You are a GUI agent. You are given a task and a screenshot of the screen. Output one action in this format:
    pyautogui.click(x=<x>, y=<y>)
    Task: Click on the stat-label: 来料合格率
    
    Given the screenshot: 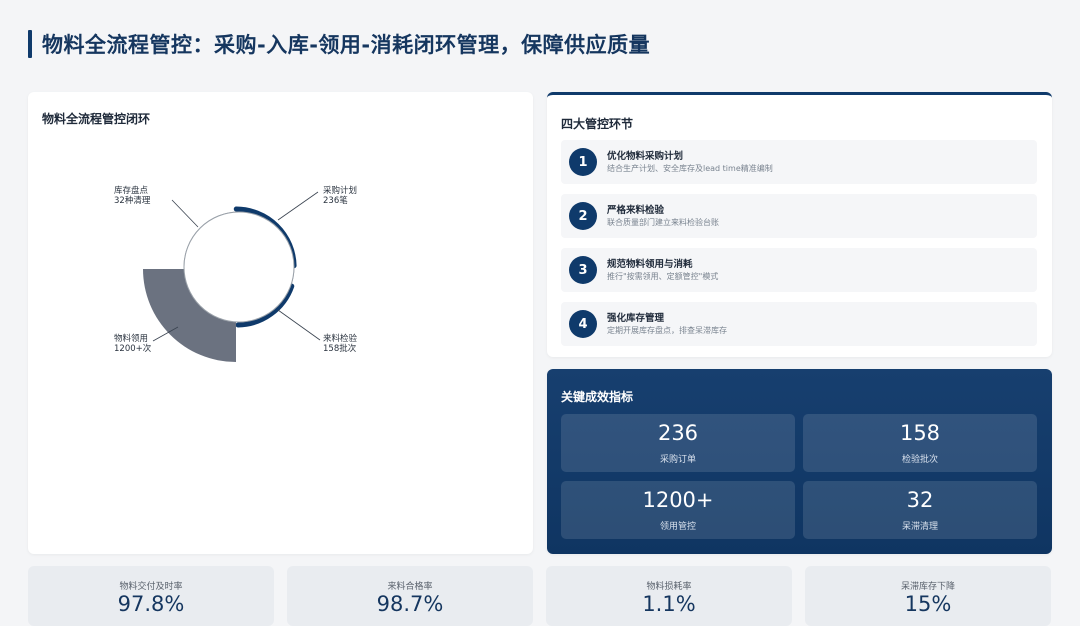 What is the action you would take?
    pyautogui.click(x=410, y=587)
    